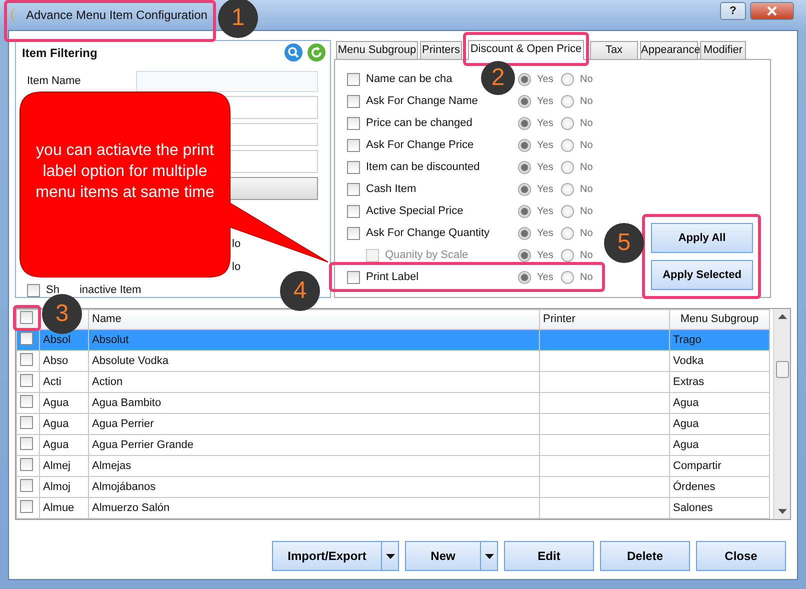  I want to click on field-label: Item Name, so click(54, 82).